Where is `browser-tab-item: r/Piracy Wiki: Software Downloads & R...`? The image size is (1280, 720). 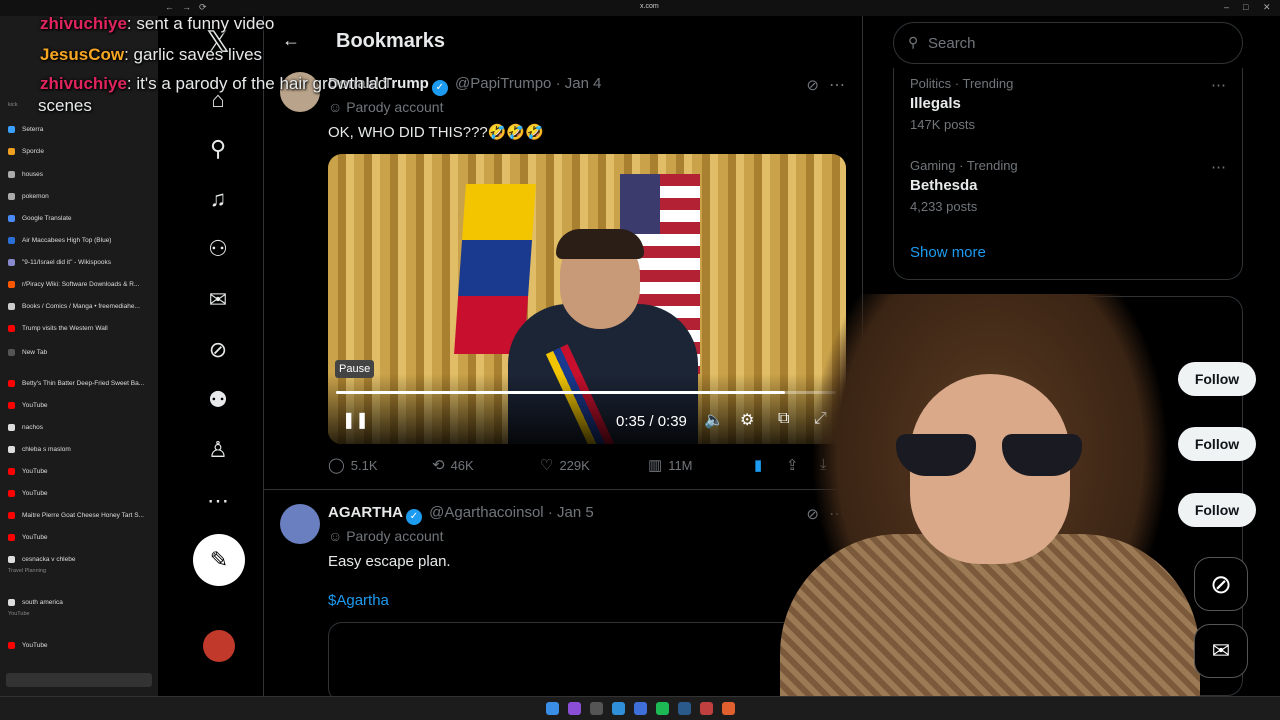 browser-tab-item: r/Piracy Wiki: Software Downloads & R... is located at coordinates (79, 284).